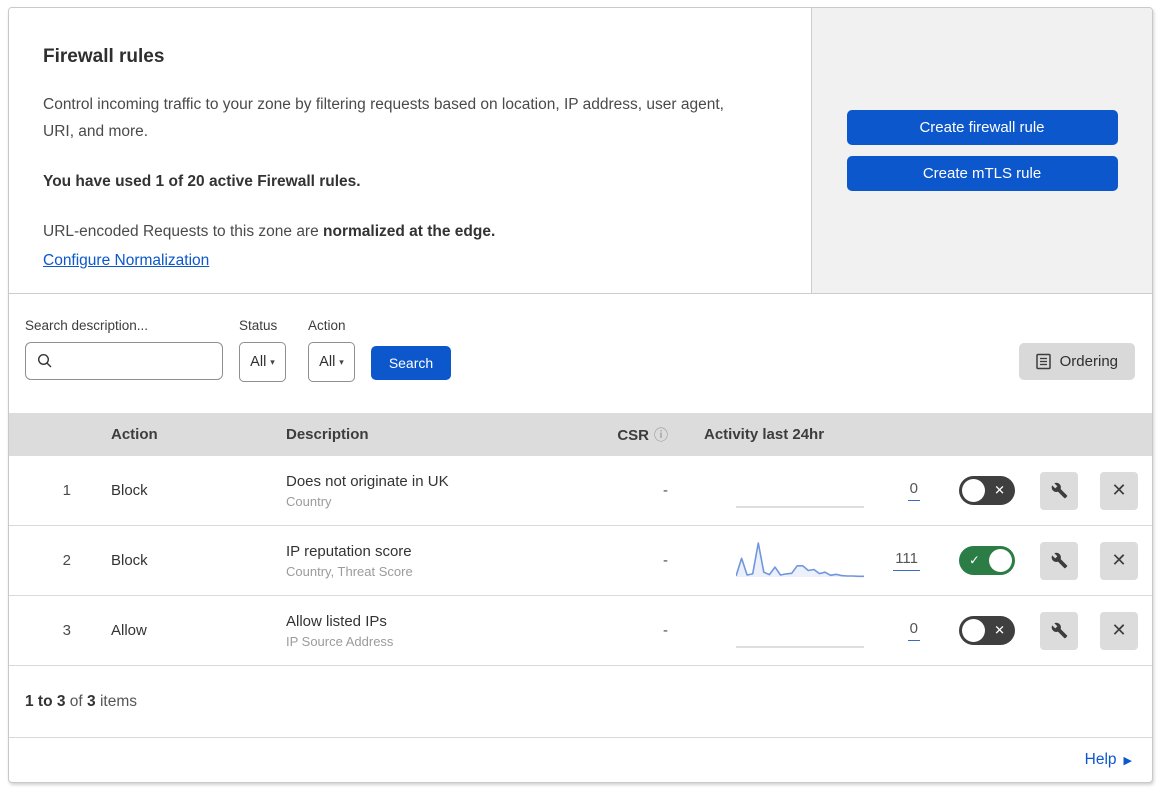  What do you see at coordinates (580, 760) in the screenshot?
I see `help-row: Help ▶` at bounding box center [580, 760].